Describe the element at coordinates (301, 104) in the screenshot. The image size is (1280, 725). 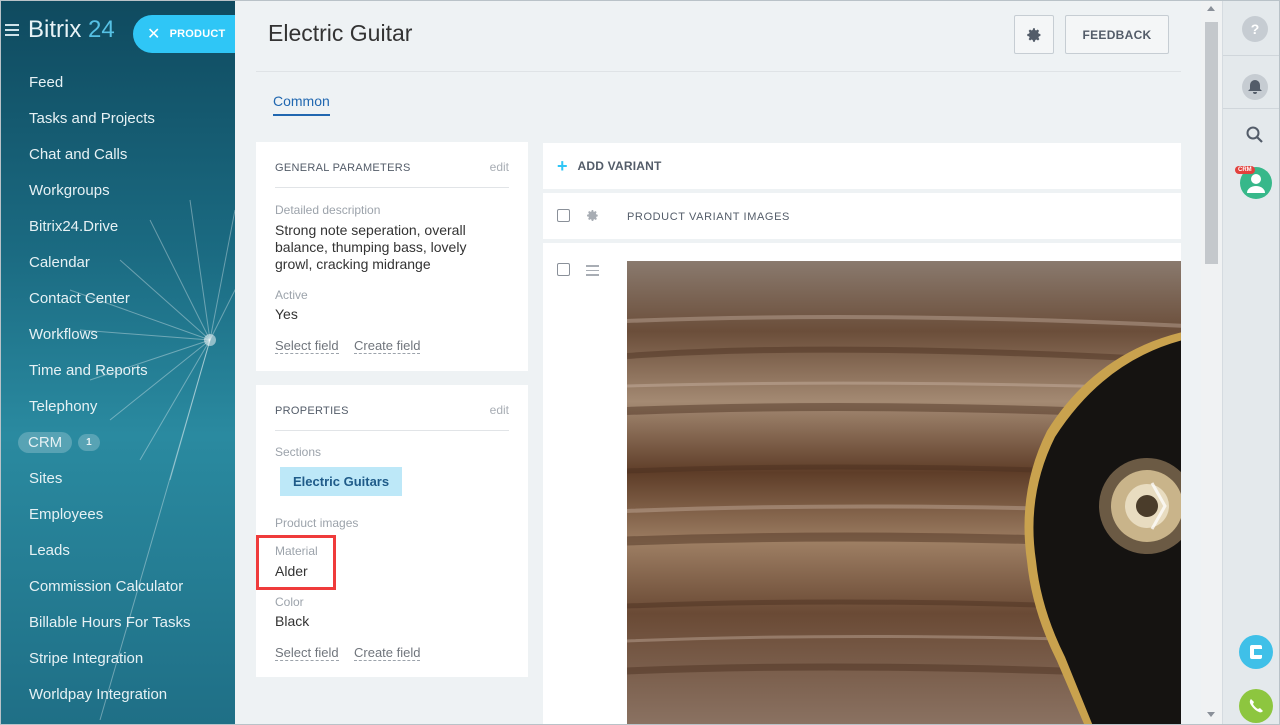
I see `tab-common: Common` at that location.